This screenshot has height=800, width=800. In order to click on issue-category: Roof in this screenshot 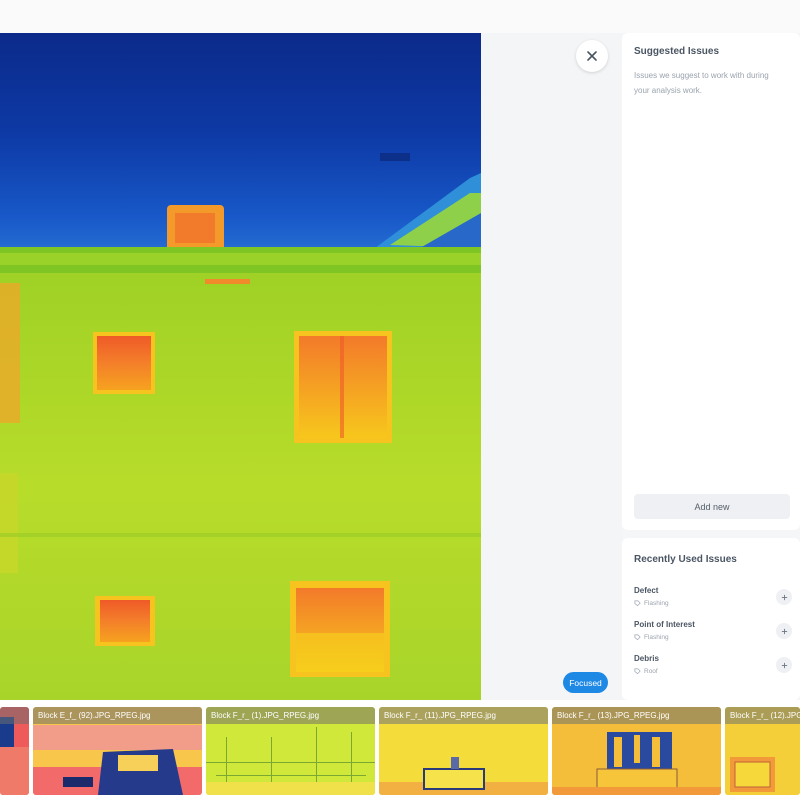, I will do `click(646, 671)`.